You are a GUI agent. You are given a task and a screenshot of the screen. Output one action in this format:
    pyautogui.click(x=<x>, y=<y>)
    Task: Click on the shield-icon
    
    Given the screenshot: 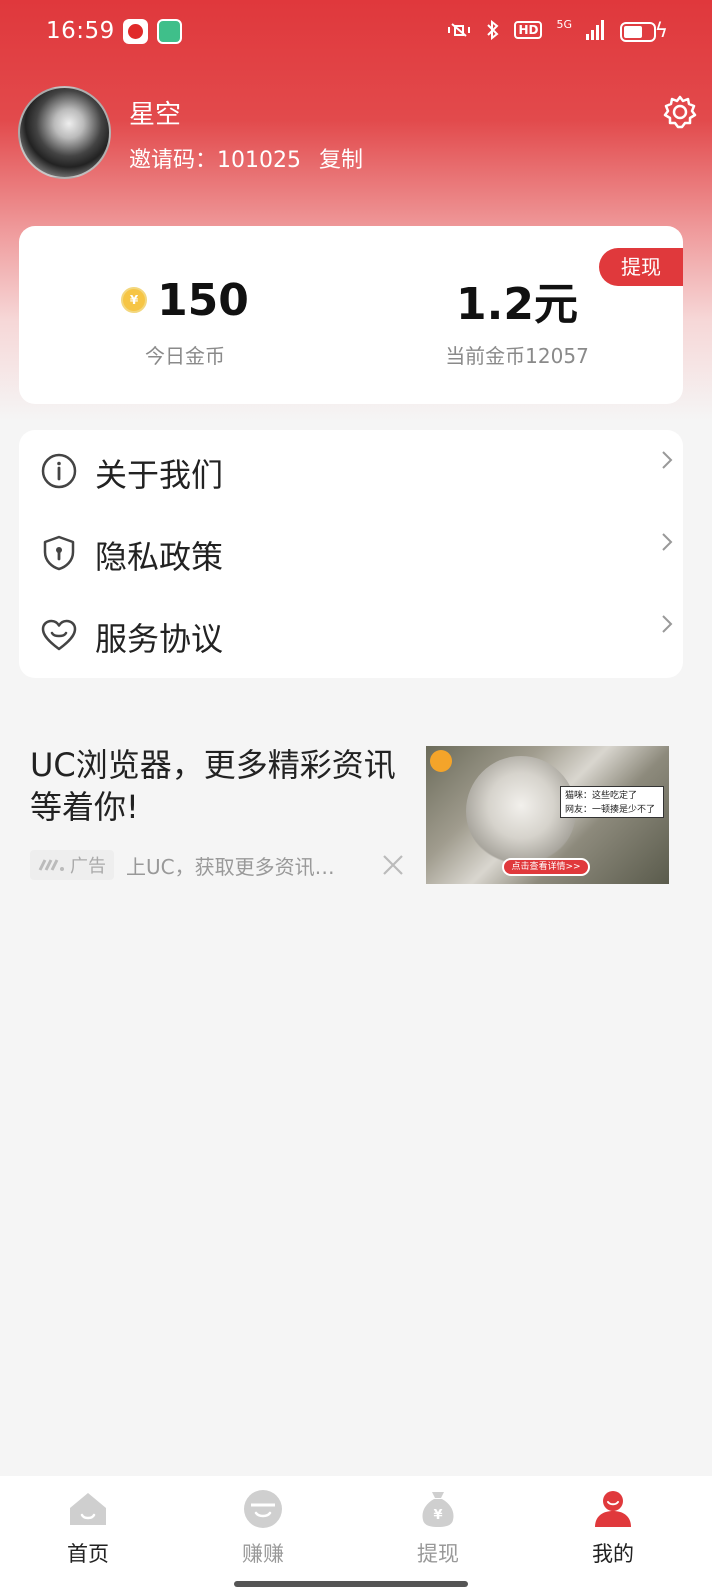 What is the action you would take?
    pyautogui.click(x=59, y=553)
    